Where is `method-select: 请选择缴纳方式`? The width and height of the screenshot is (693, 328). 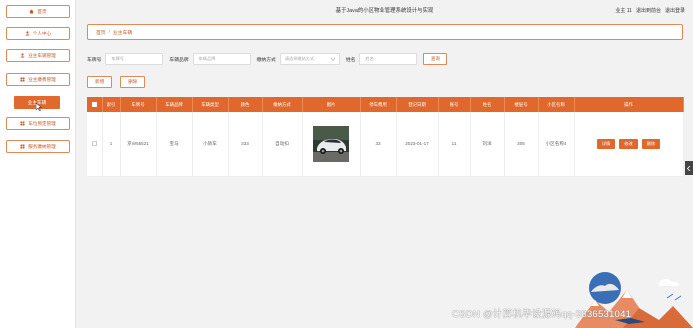 method-select: 请选择缴纳方式 is located at coordinates (309, 59).